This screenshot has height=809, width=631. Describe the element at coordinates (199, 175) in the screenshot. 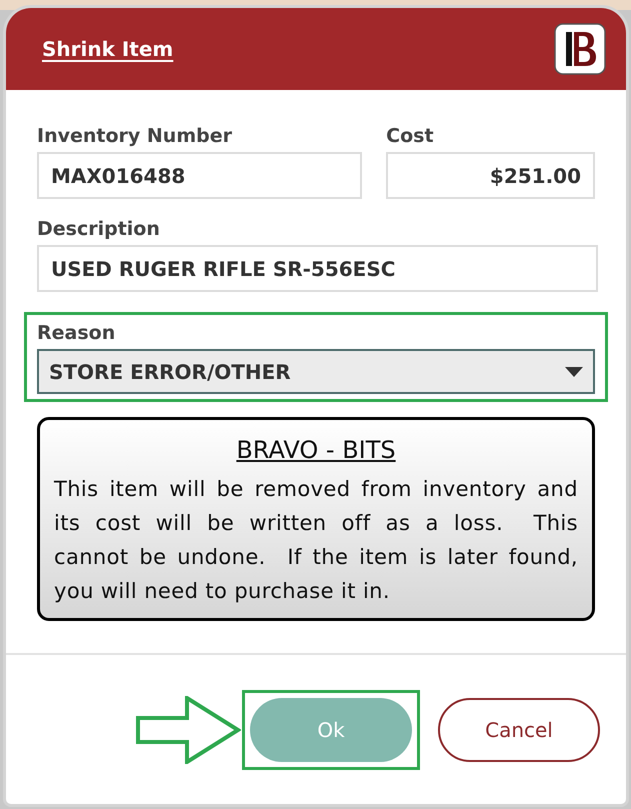

I see `text-field: MAX016488` at that location.